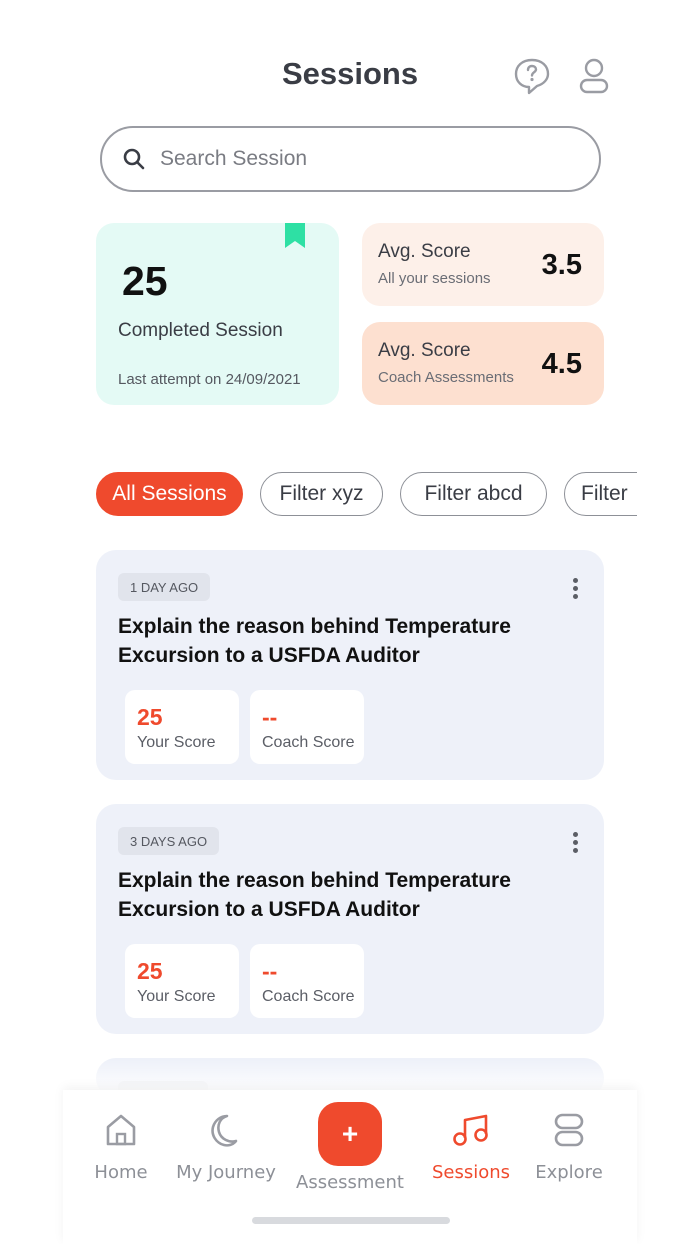  Describe the element at coordinates (224, 1130) in the screenshot. I see `moon-icon` at that location.